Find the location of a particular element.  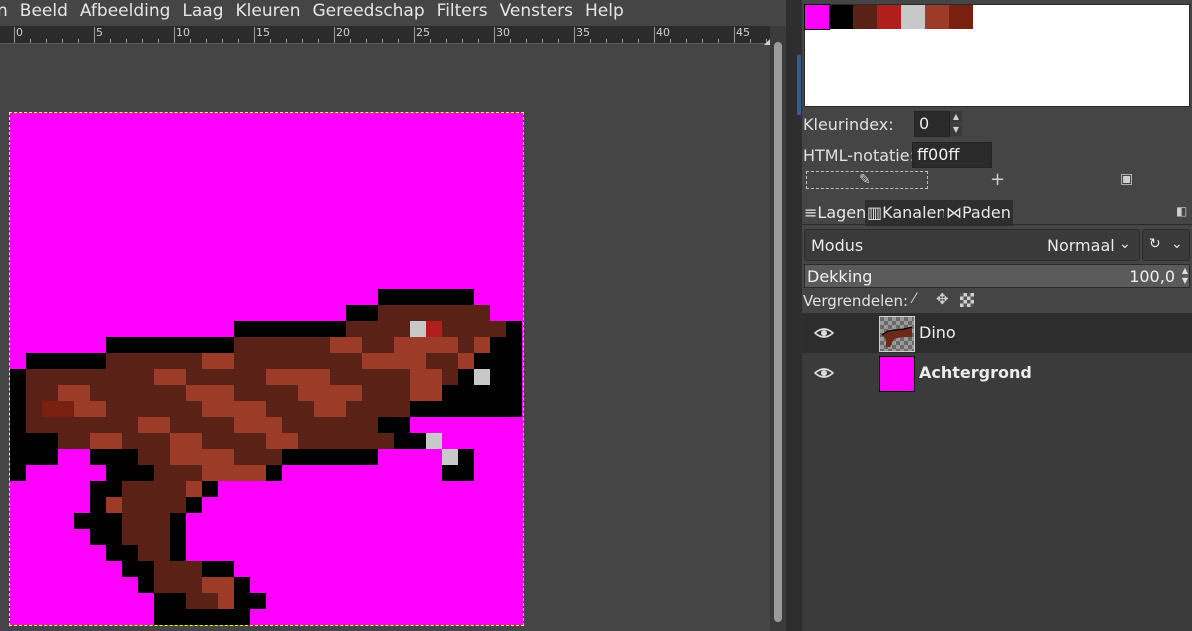

menu-filters: Filters is located at coordinates (462, 11).